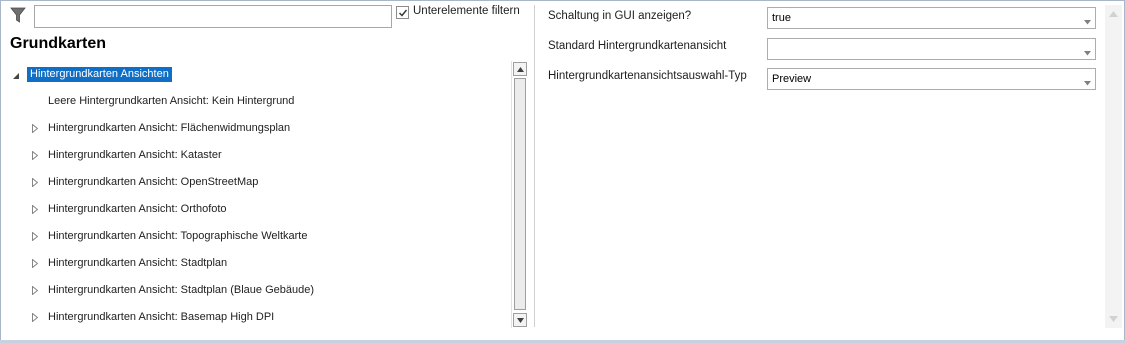 The width and height of the screenshot is (1125, 343). Describe the element at coordinates (1113, 166) in the screenshot. I see `properties-scrollbar` at that location.